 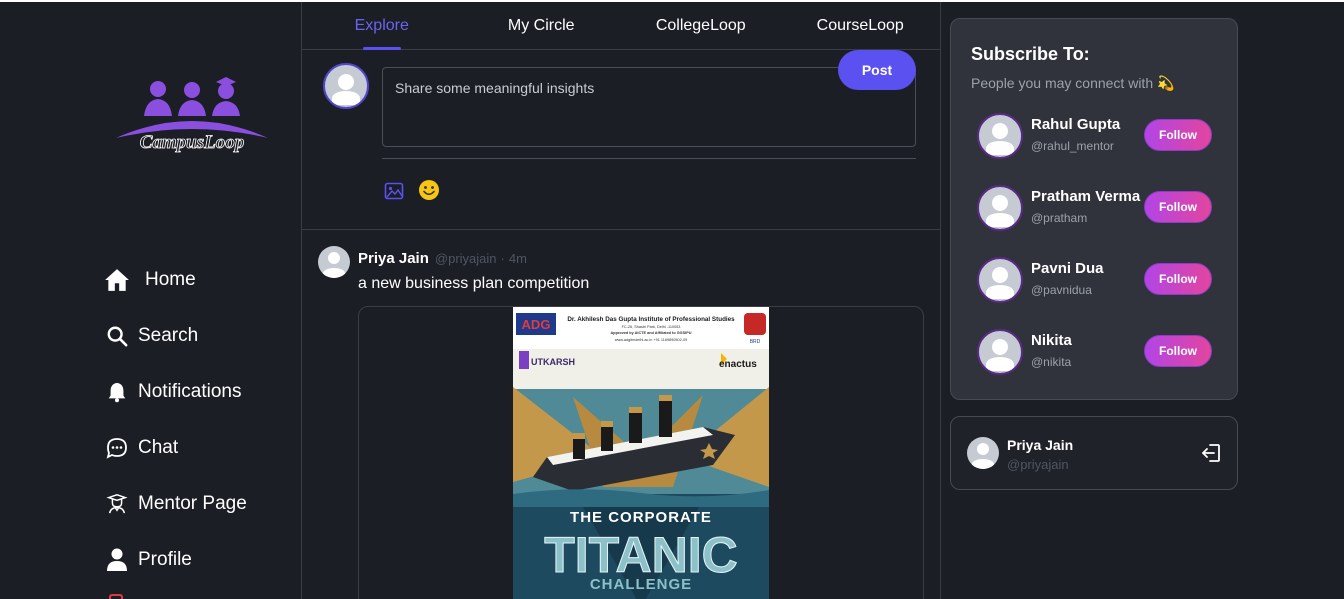 I want to click on search-icon, so click(x=117, y=336).